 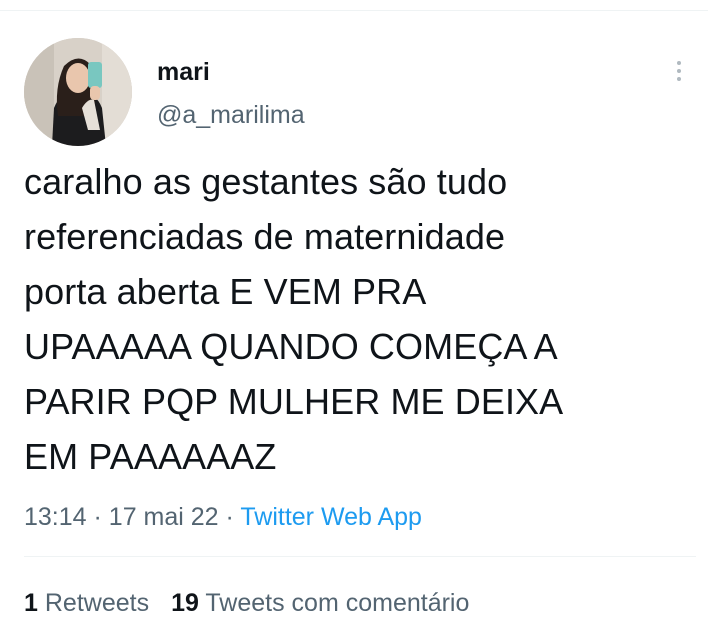 I want to click on retweets-label: Retweets, so click(x=97, y=603).